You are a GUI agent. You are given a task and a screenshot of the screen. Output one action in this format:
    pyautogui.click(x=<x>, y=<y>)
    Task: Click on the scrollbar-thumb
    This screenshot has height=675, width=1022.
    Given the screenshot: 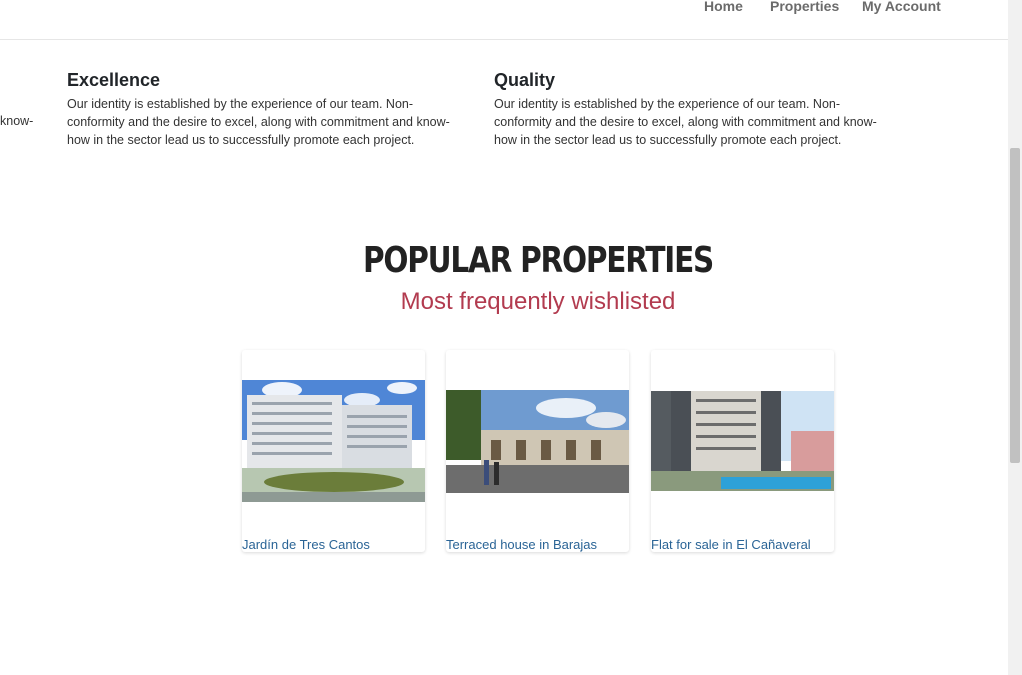 What is the action you would take?
    pyautogui.click(x=1015, y=305)
    